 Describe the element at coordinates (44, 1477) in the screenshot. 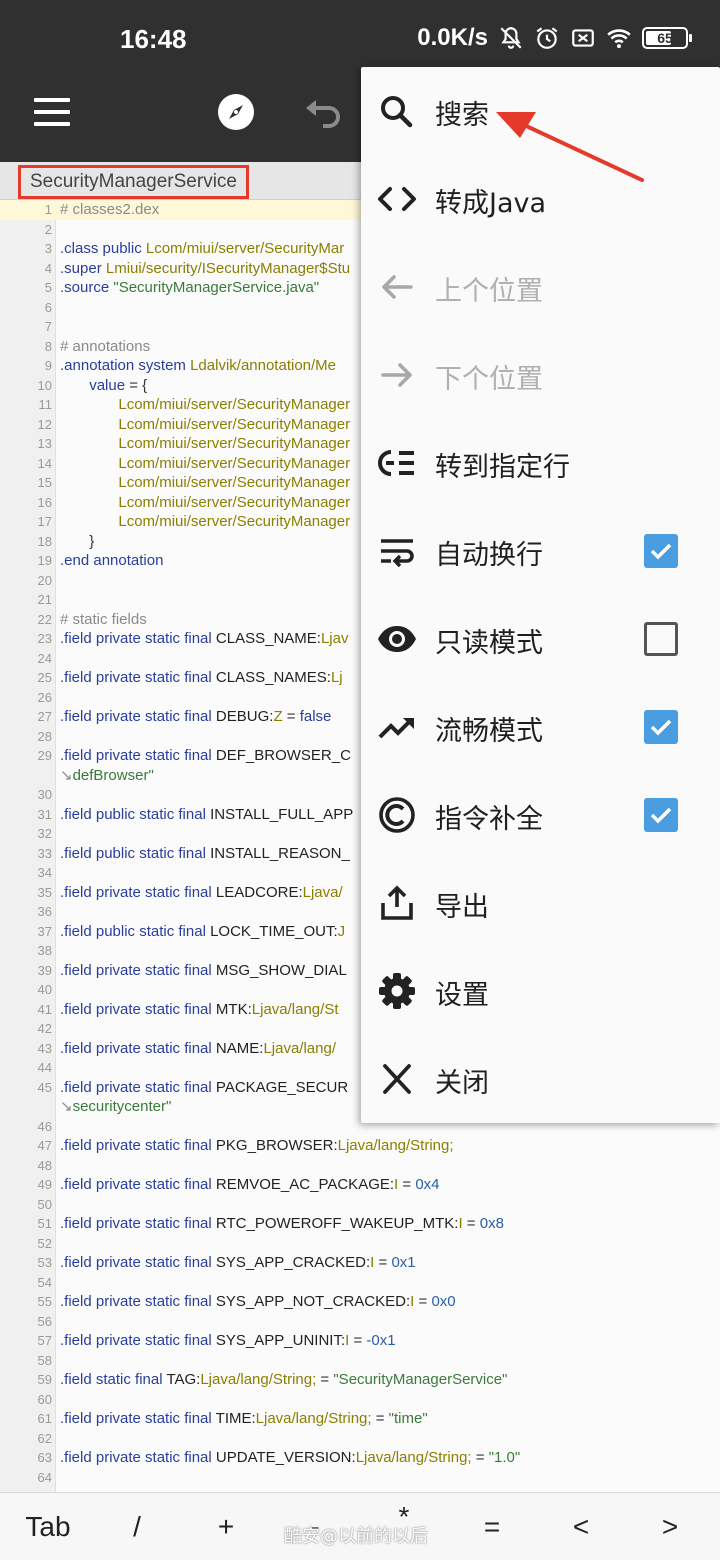

I see `line-number: 64` at that location.